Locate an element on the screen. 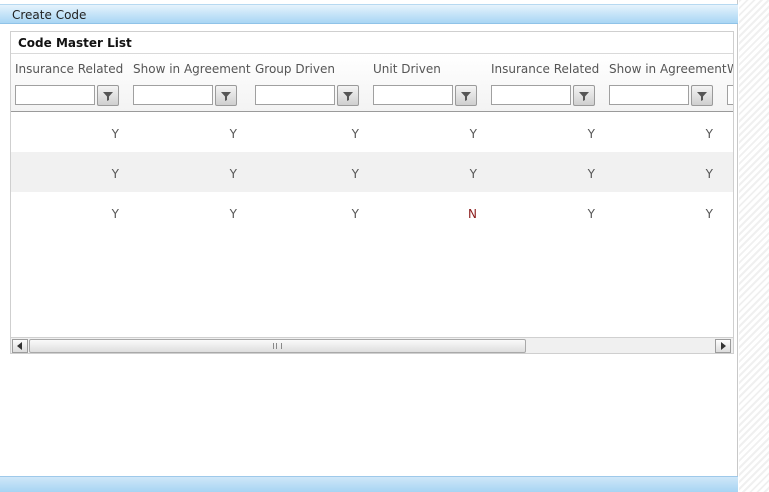 This screenshot has width=769, height=492. filter-input-group-driven is located at coordinates (295, 95).